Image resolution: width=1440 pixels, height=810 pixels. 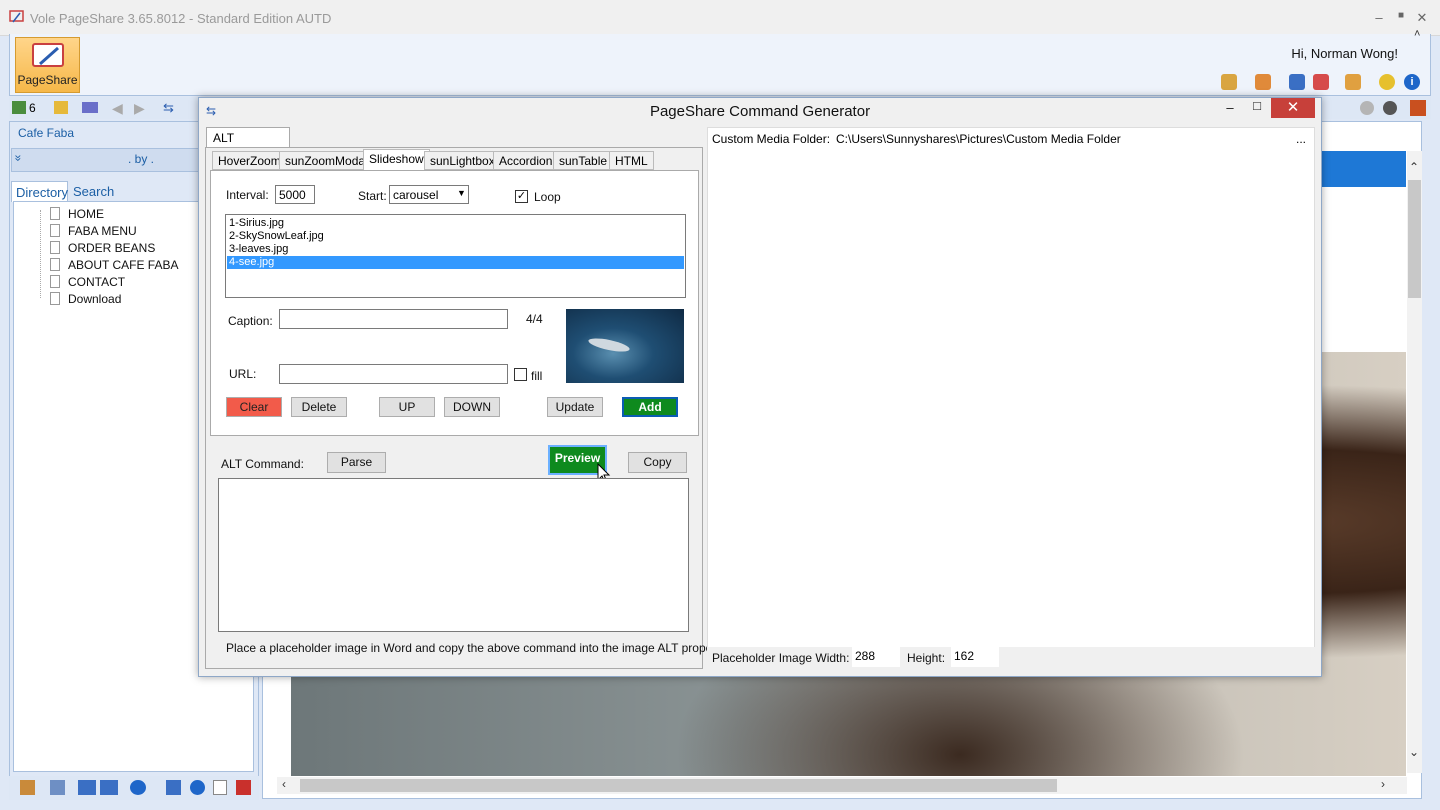 I want to click on down-button: DOWN, so click(x=472, y=407).